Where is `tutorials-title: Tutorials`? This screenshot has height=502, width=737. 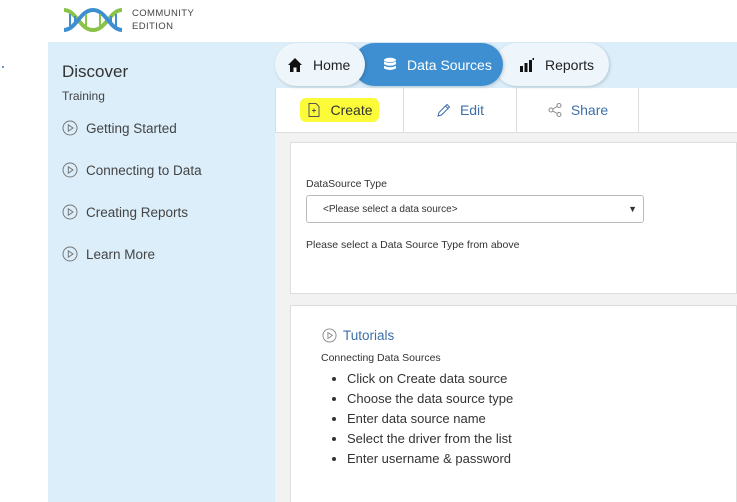 tutorials-title: Tutorials is located at coordinates (369, 335).